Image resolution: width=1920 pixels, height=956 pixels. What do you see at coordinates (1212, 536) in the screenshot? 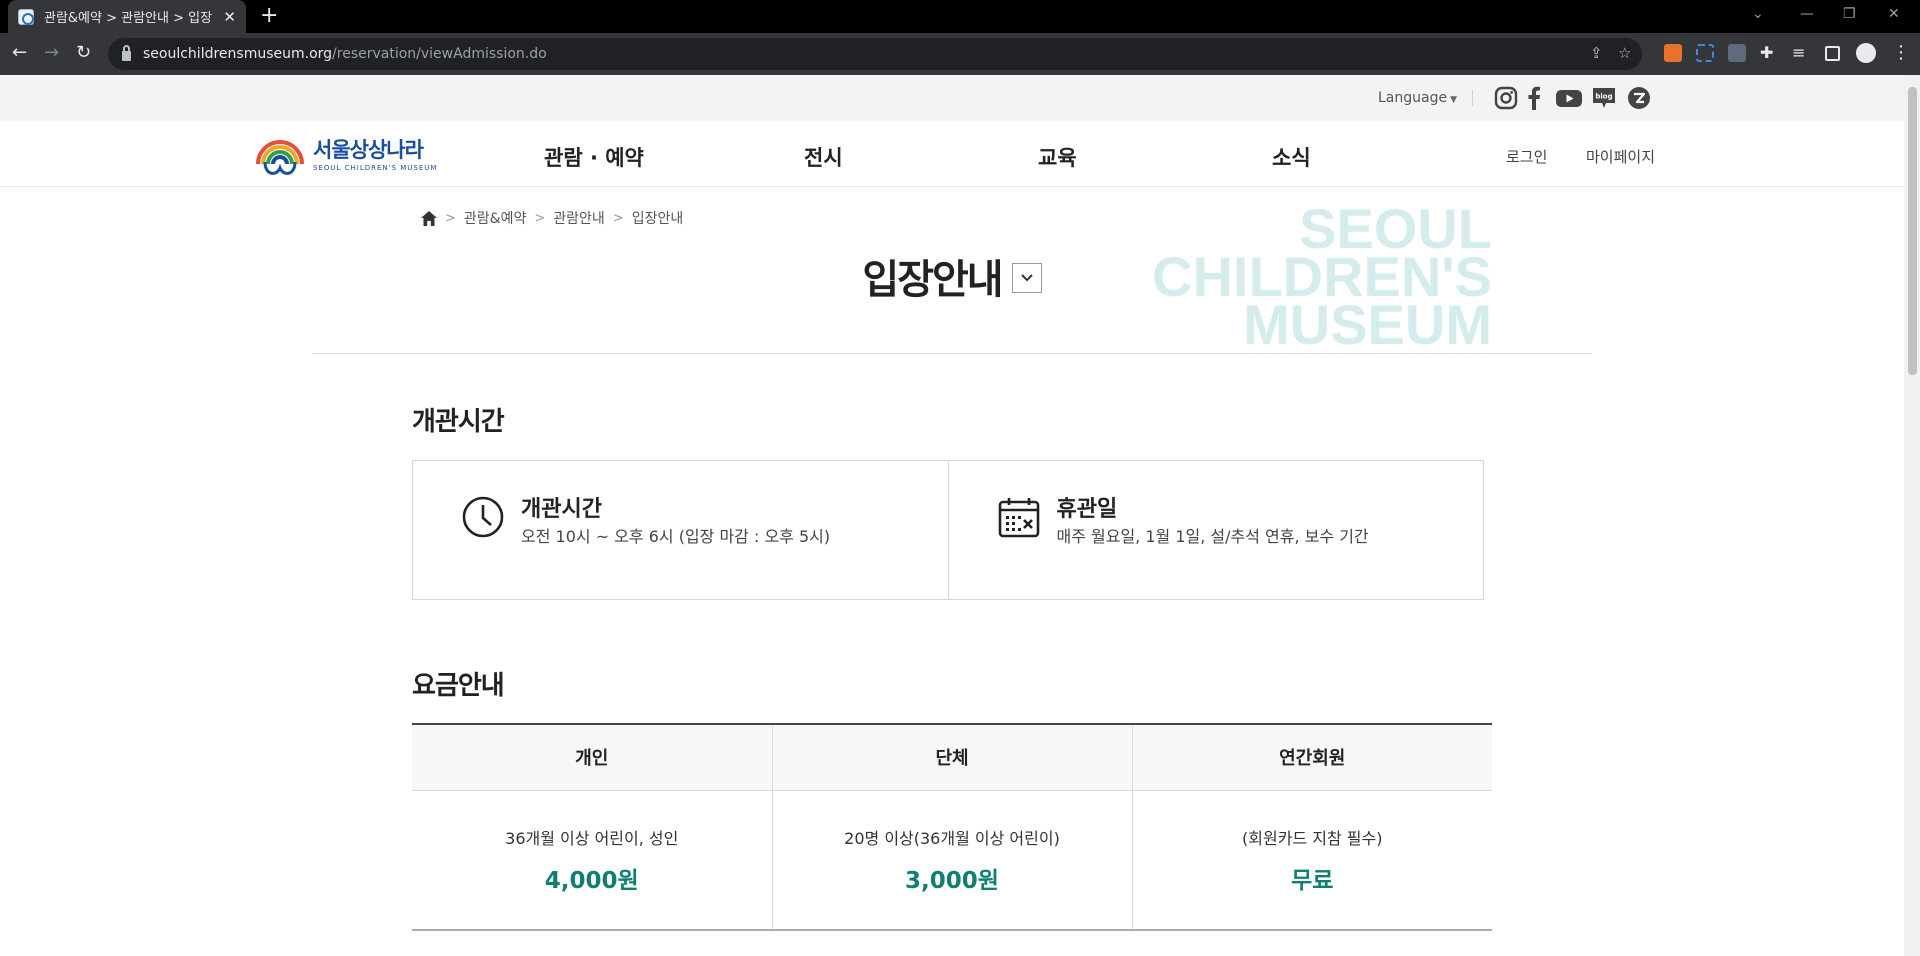
I see `hours-desc: 매주 월요일, 1월 1일, 설/추석 연휴, 보수 기간` at bounding box center [1212, 536].